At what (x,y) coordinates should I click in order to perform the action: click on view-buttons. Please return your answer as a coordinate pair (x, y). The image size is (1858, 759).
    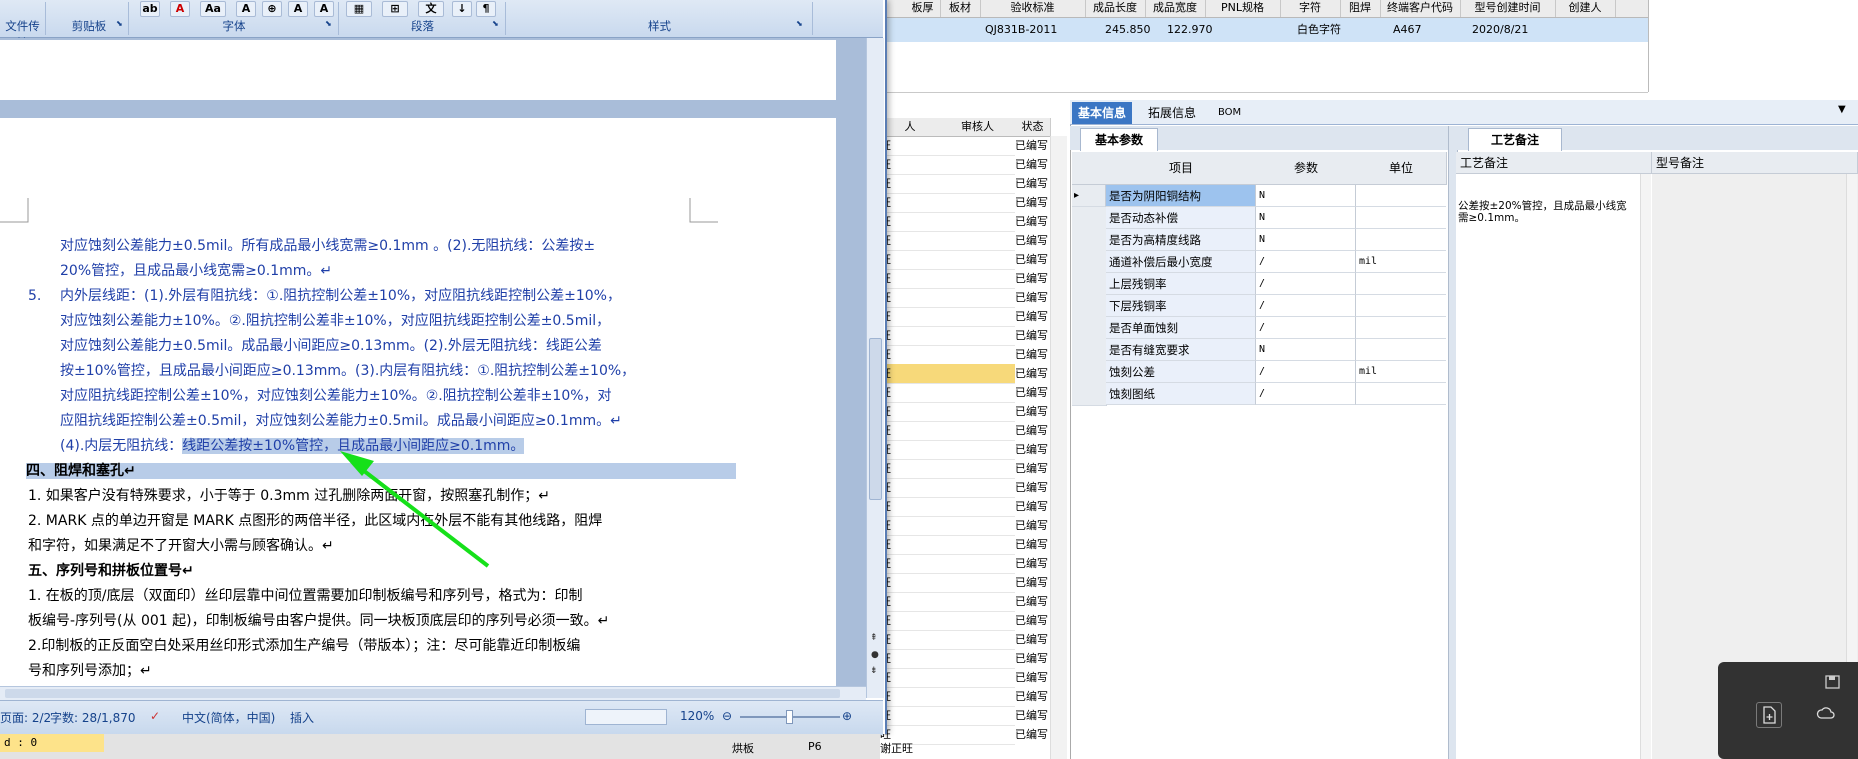
    Looking at the image, I should click on (626, 717).